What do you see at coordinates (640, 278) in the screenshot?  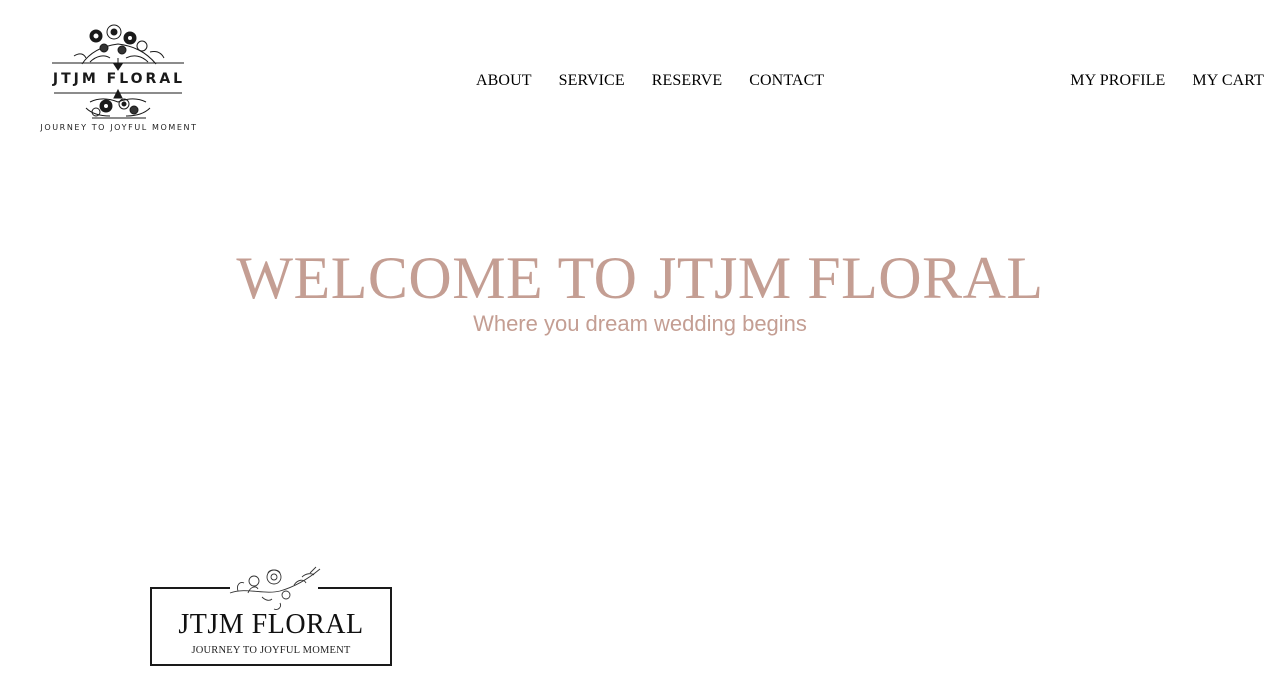 I see `hero-title: WELCOME TO JTJM FLORAL` at bounding box center [640, 278].